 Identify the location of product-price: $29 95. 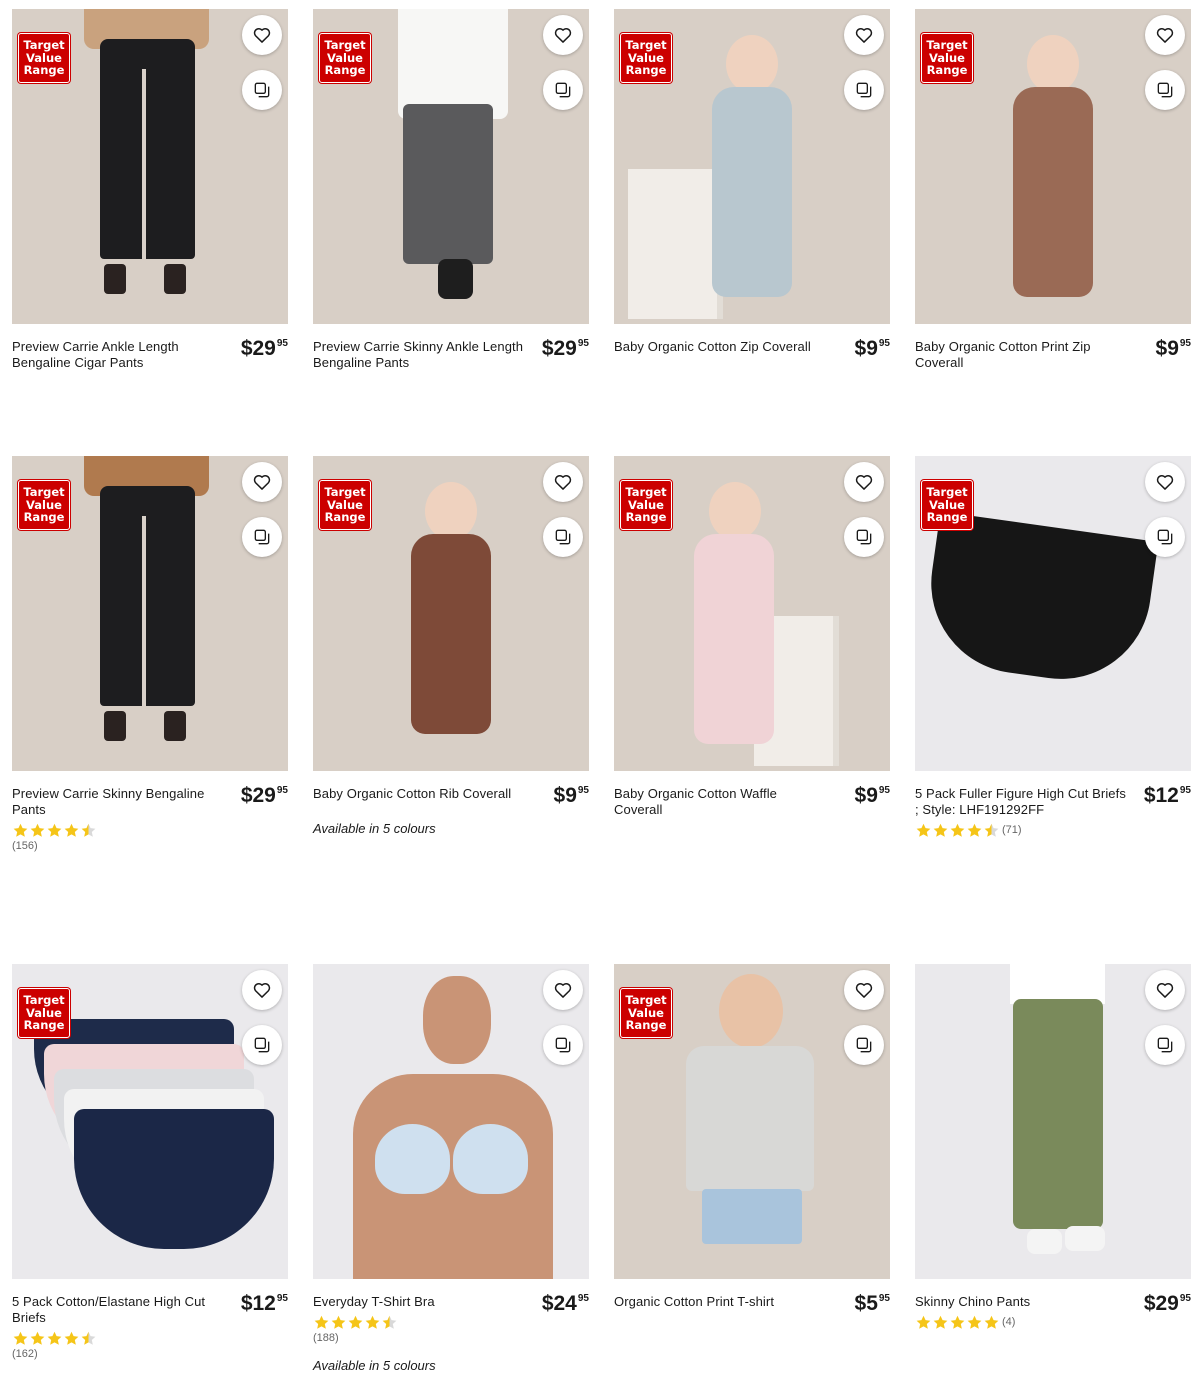
(1167, 1304).